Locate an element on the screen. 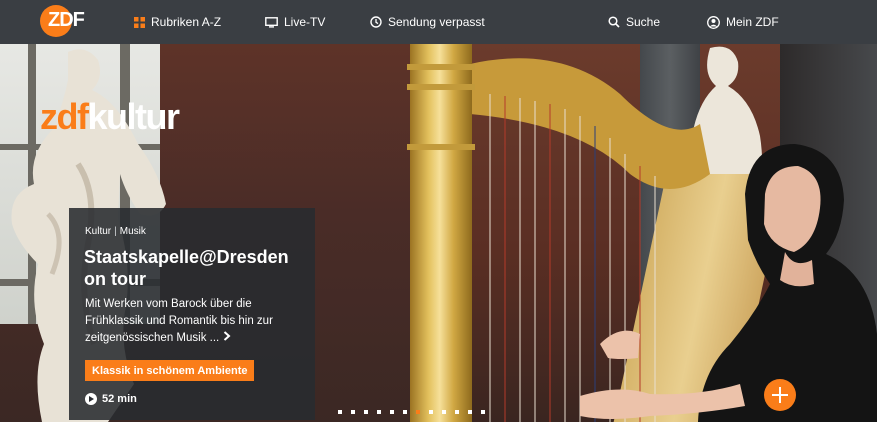 This screenshot has width=877, height=422. breadcrumb-musik: Musik is located at coordinates (133, 231).